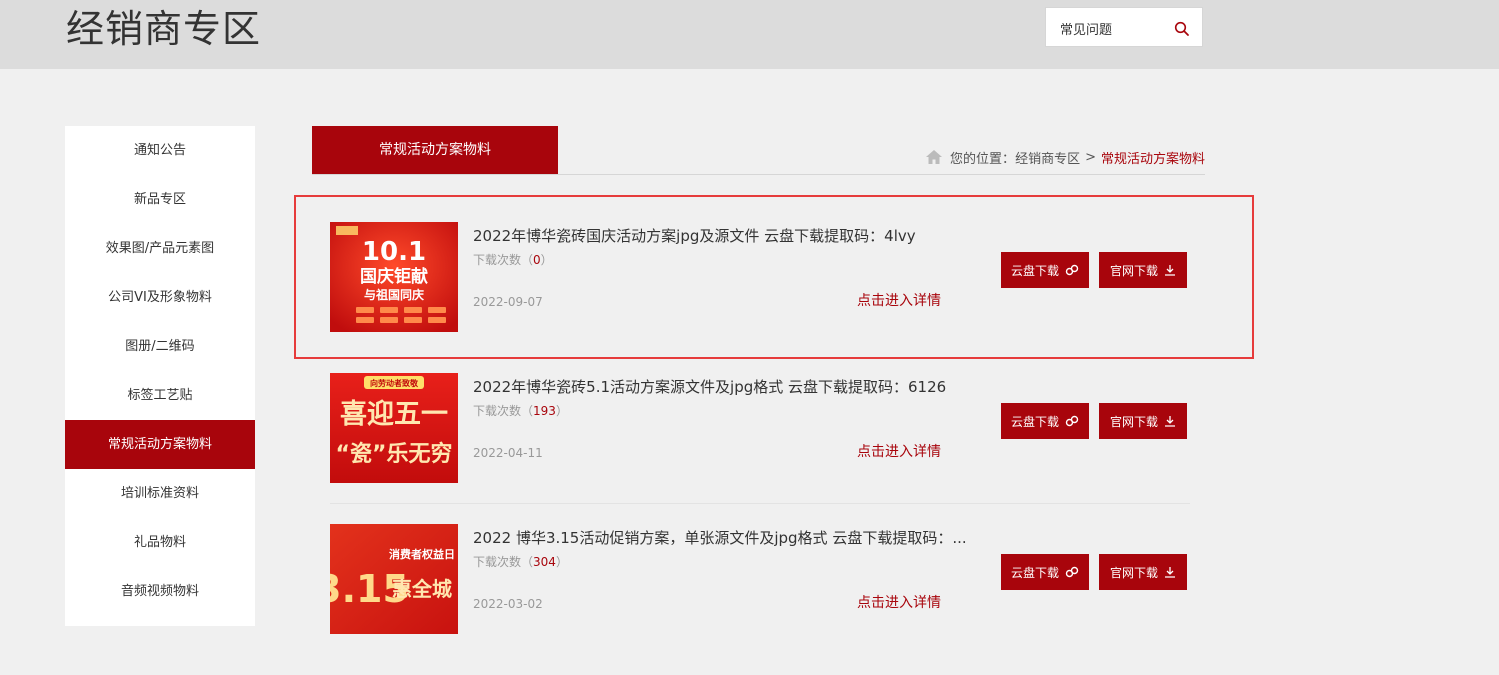  Describe the element at coordinates (1152, 159) in the screenshot. I see `breadcrumb-current: 常规活动方案物料` at that location.